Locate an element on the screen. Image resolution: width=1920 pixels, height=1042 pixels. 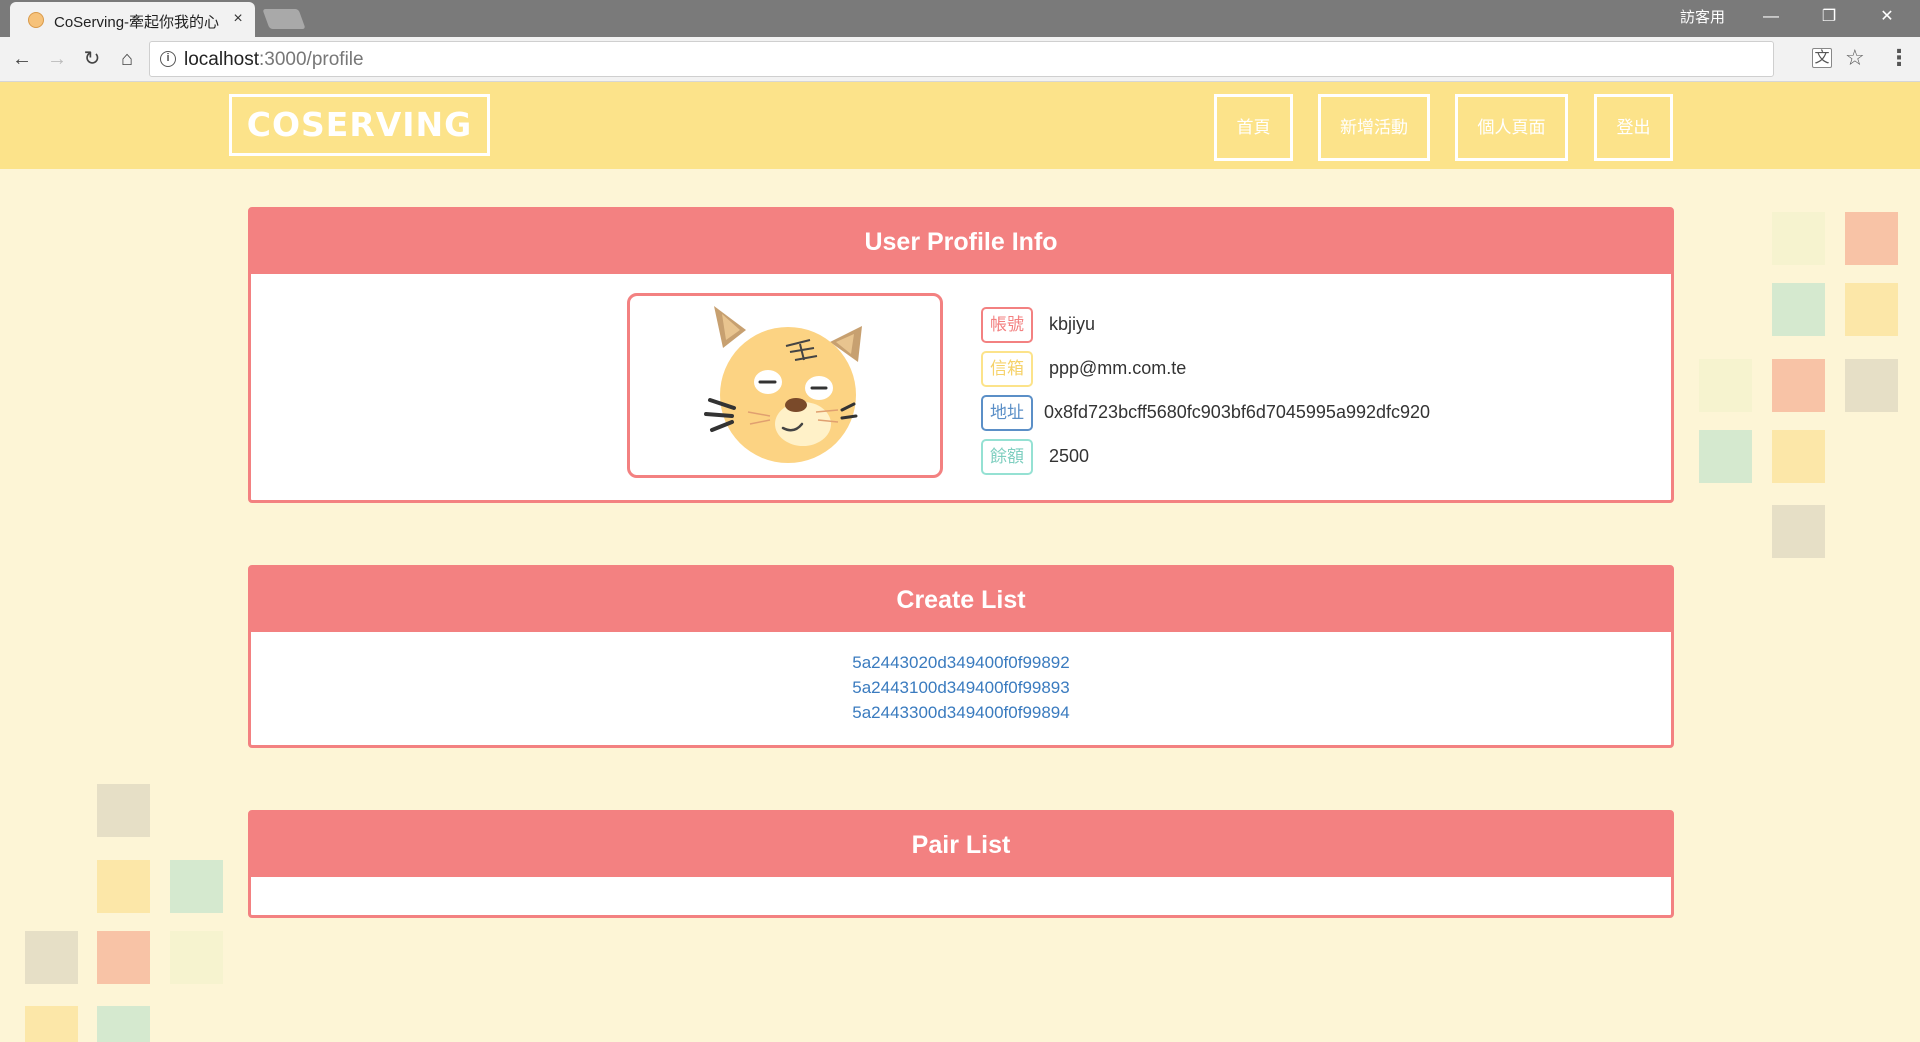
close-window-icon: ✕ is located at coordinates (1887, 16).